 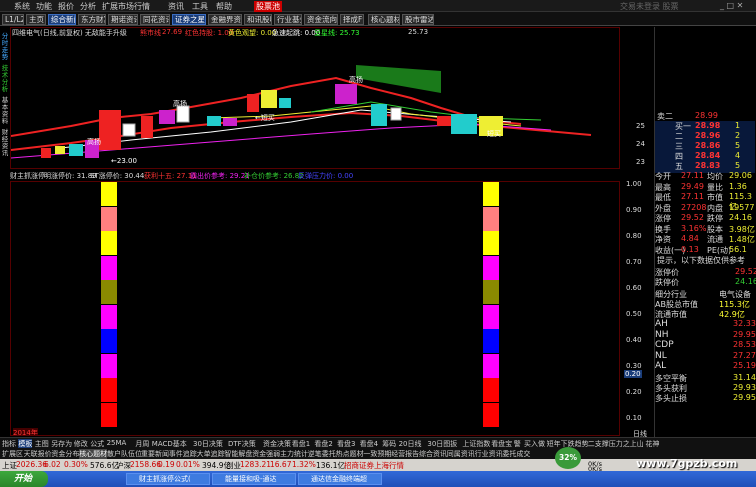 I want to click on toolbar-ths: 同花资讯, so click(x=155, y=19).